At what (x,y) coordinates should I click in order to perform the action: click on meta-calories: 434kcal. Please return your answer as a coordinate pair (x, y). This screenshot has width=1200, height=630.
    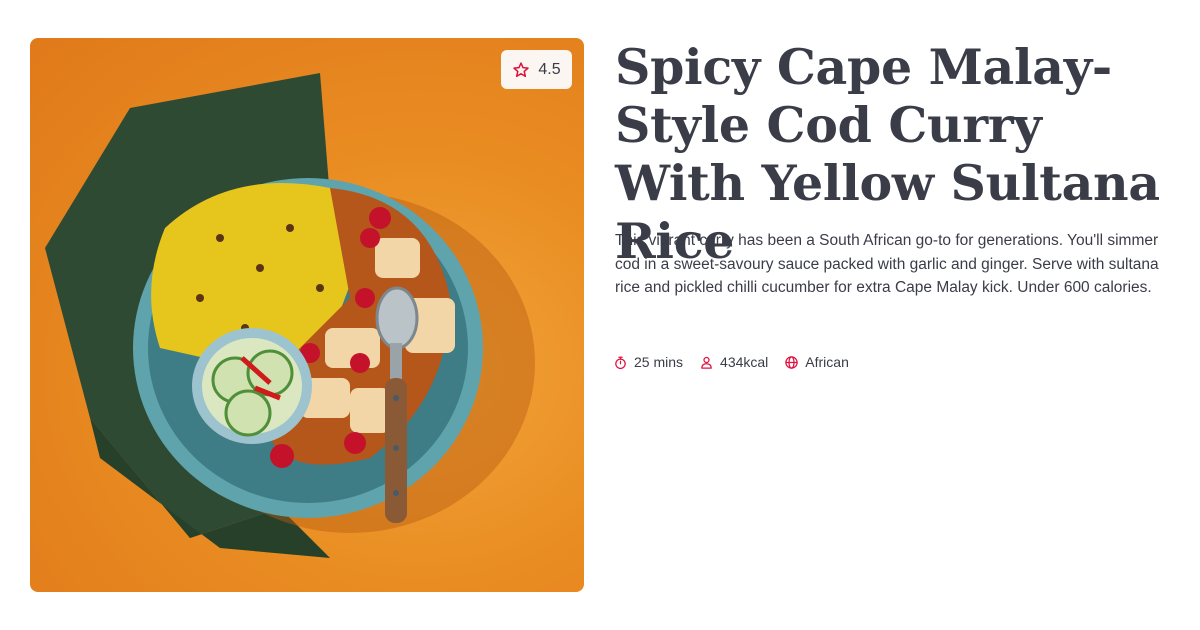
    Looking at the image, I should click on (733, 362).